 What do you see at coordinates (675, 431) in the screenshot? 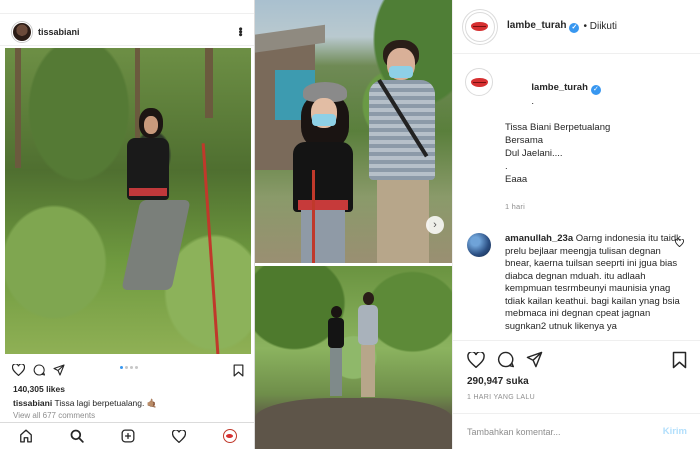
I see `post-comment-button: Kirim` at bounding box center [675, 431].